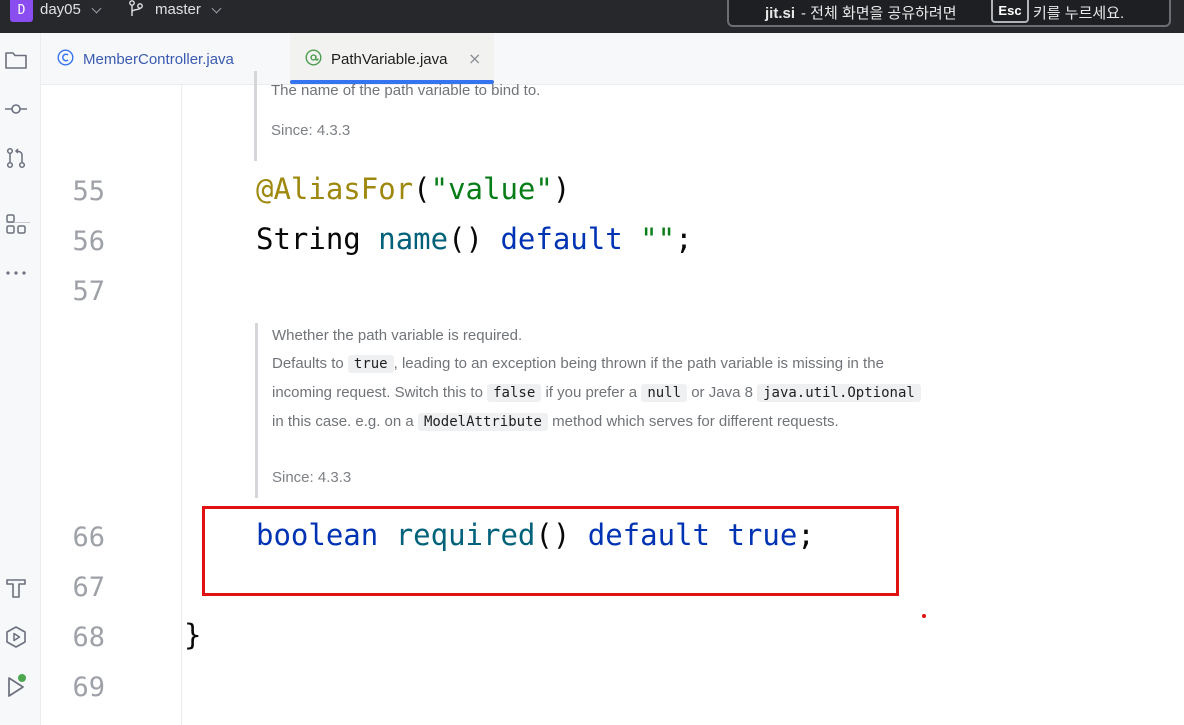 Image resolution: width=1184 pixels, height=725 pixels. I want to click on doc-summary: Whether the path variable is required., so click(397, 335).